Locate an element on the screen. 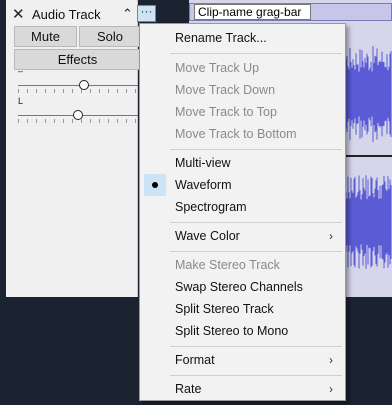  menu-item-swap-stereo-channels: Swap Stereo Channels is located at coordinates (242, 287).